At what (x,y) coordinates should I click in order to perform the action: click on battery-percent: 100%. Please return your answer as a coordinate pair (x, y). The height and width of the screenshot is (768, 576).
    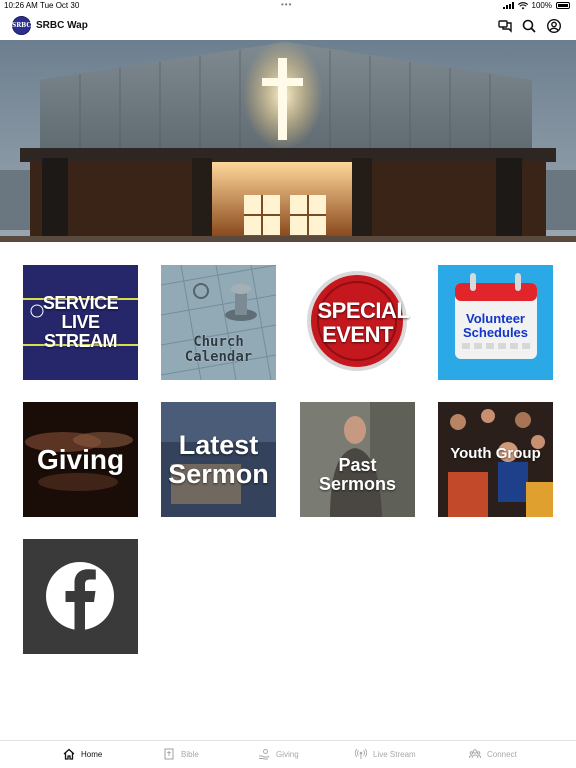
    Looking at the image, I should click on (541, 5).